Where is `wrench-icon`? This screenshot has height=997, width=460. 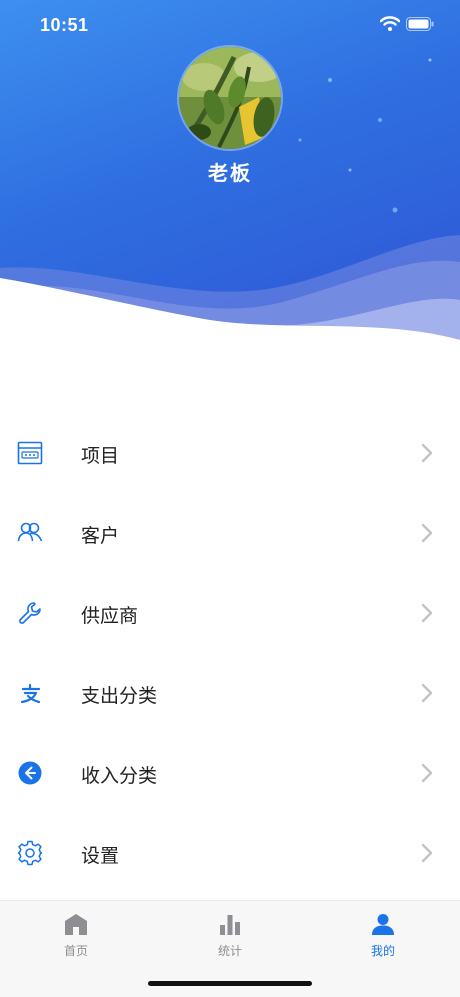 wrench-icon is located at coordinates (30, 613).